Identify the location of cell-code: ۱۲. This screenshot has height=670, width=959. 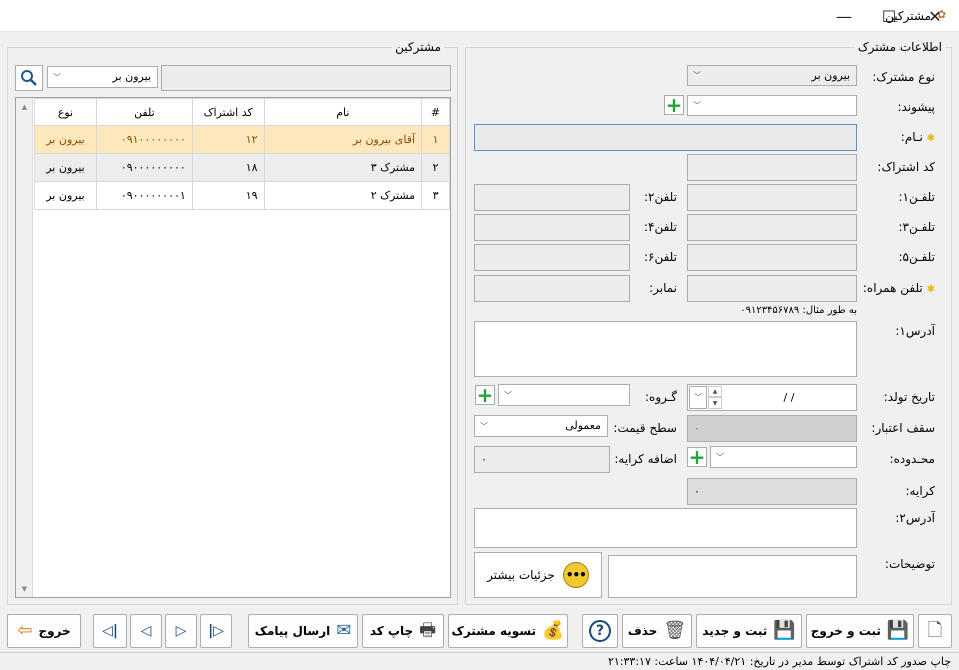
(228, 139).